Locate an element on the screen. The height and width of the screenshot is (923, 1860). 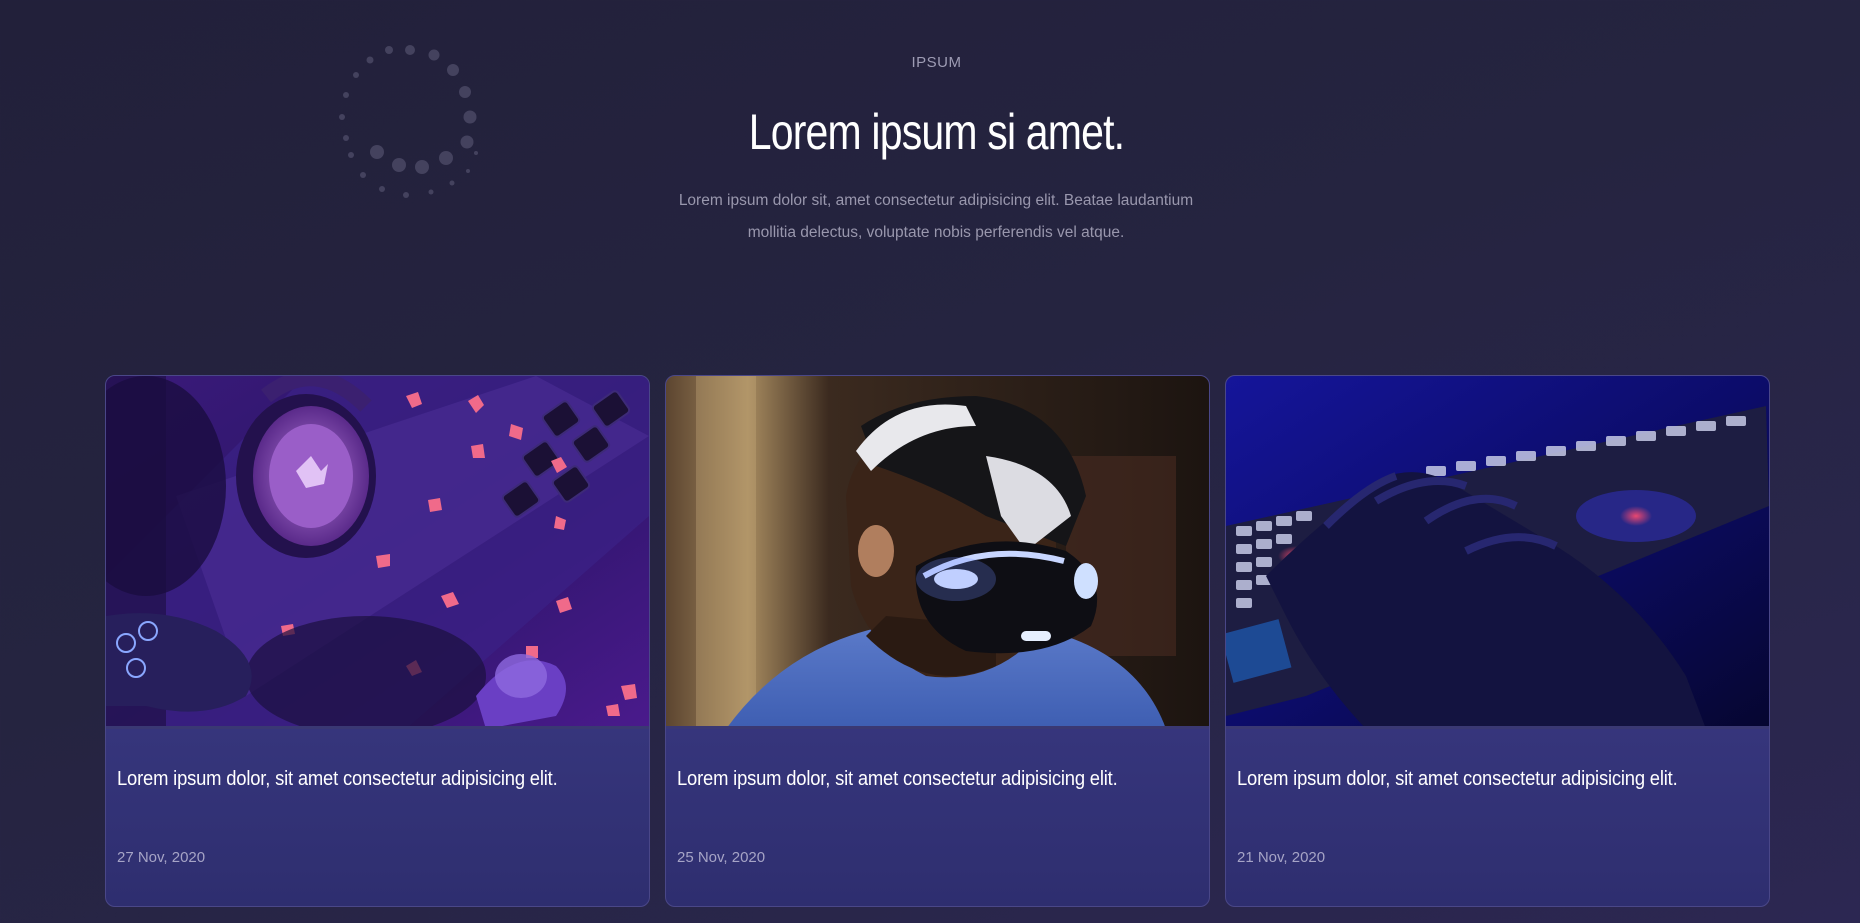
hand-on-keyboard-photo is located at coordinates (1497, 552).